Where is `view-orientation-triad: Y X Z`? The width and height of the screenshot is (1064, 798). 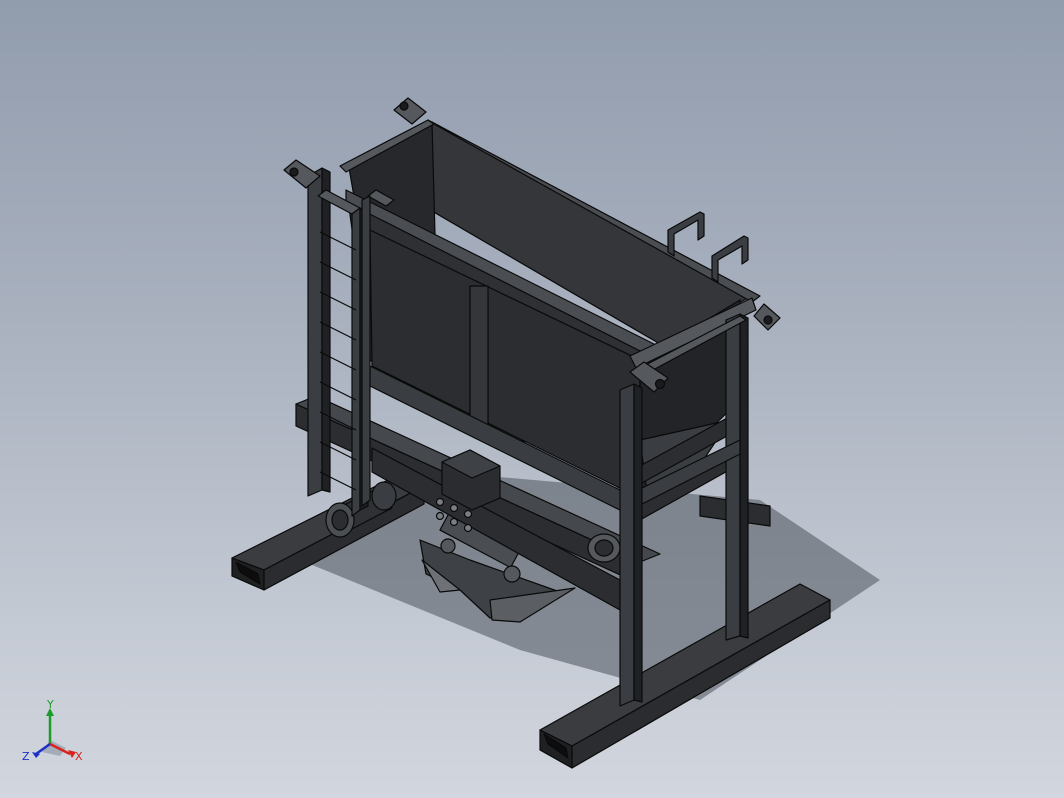 view-orientation-triad: Y X Z is located at coordinates (53, 735).